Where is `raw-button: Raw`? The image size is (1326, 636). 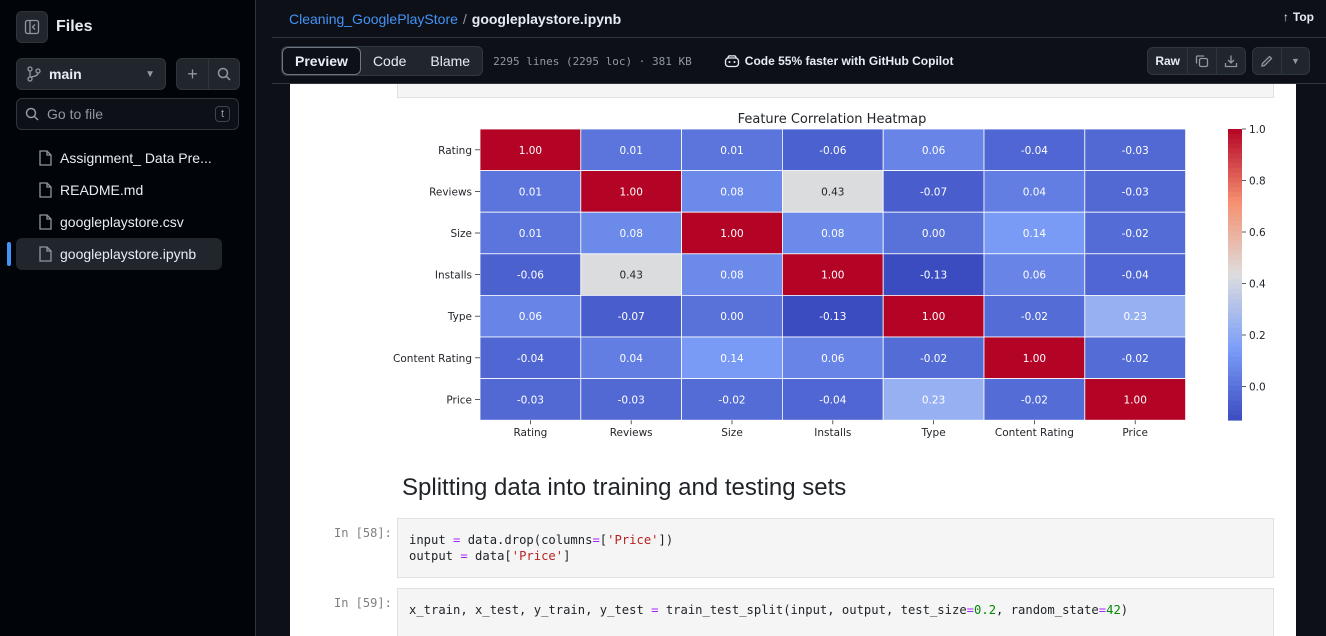
raw-button: Raw is located at coordinates (1167, 61).